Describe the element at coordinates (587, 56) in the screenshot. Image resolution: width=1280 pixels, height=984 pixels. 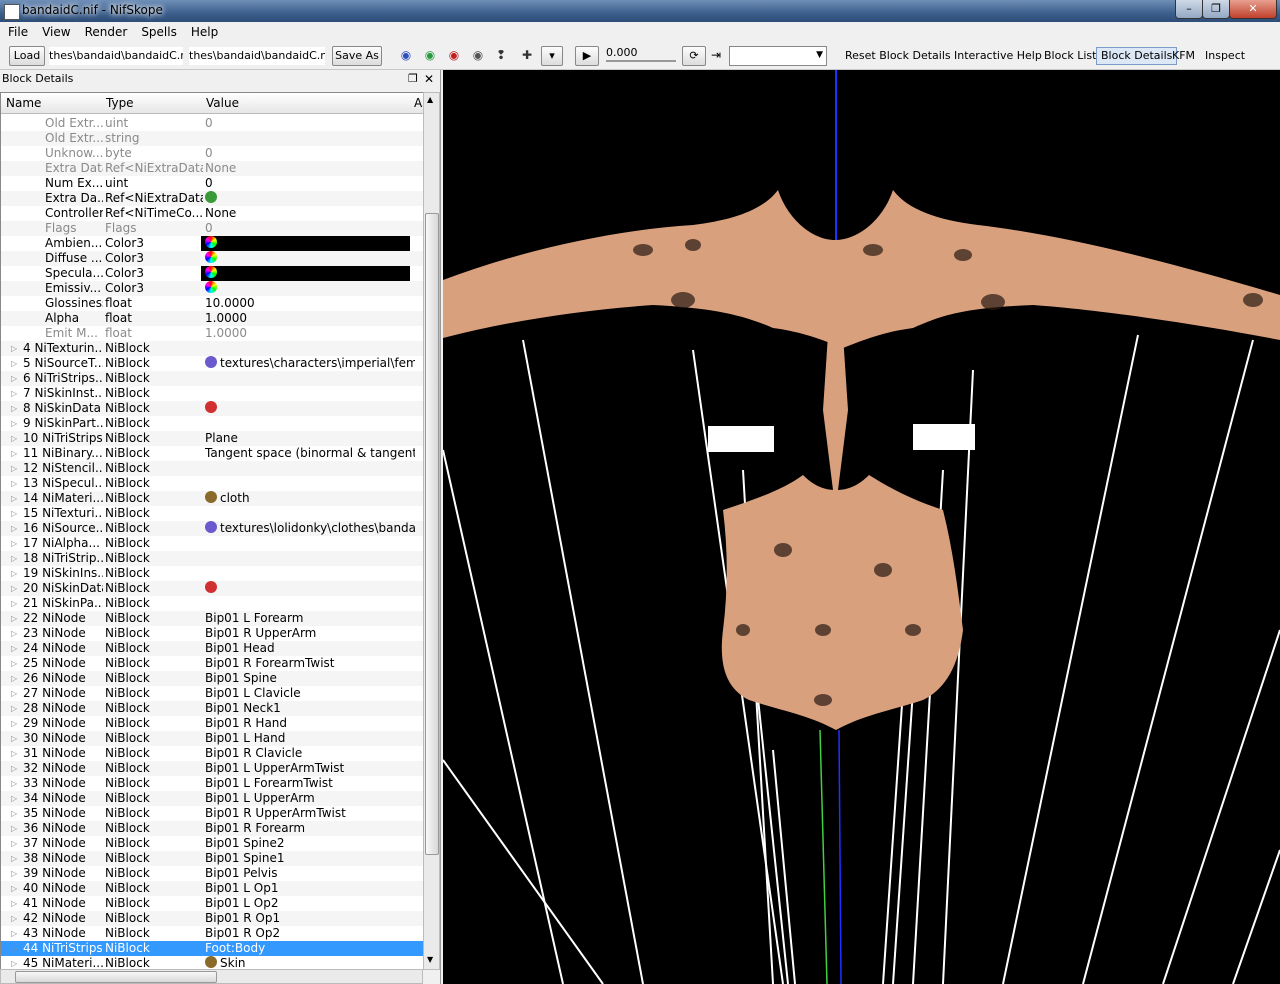
I see `play-button: ▶` at that location.